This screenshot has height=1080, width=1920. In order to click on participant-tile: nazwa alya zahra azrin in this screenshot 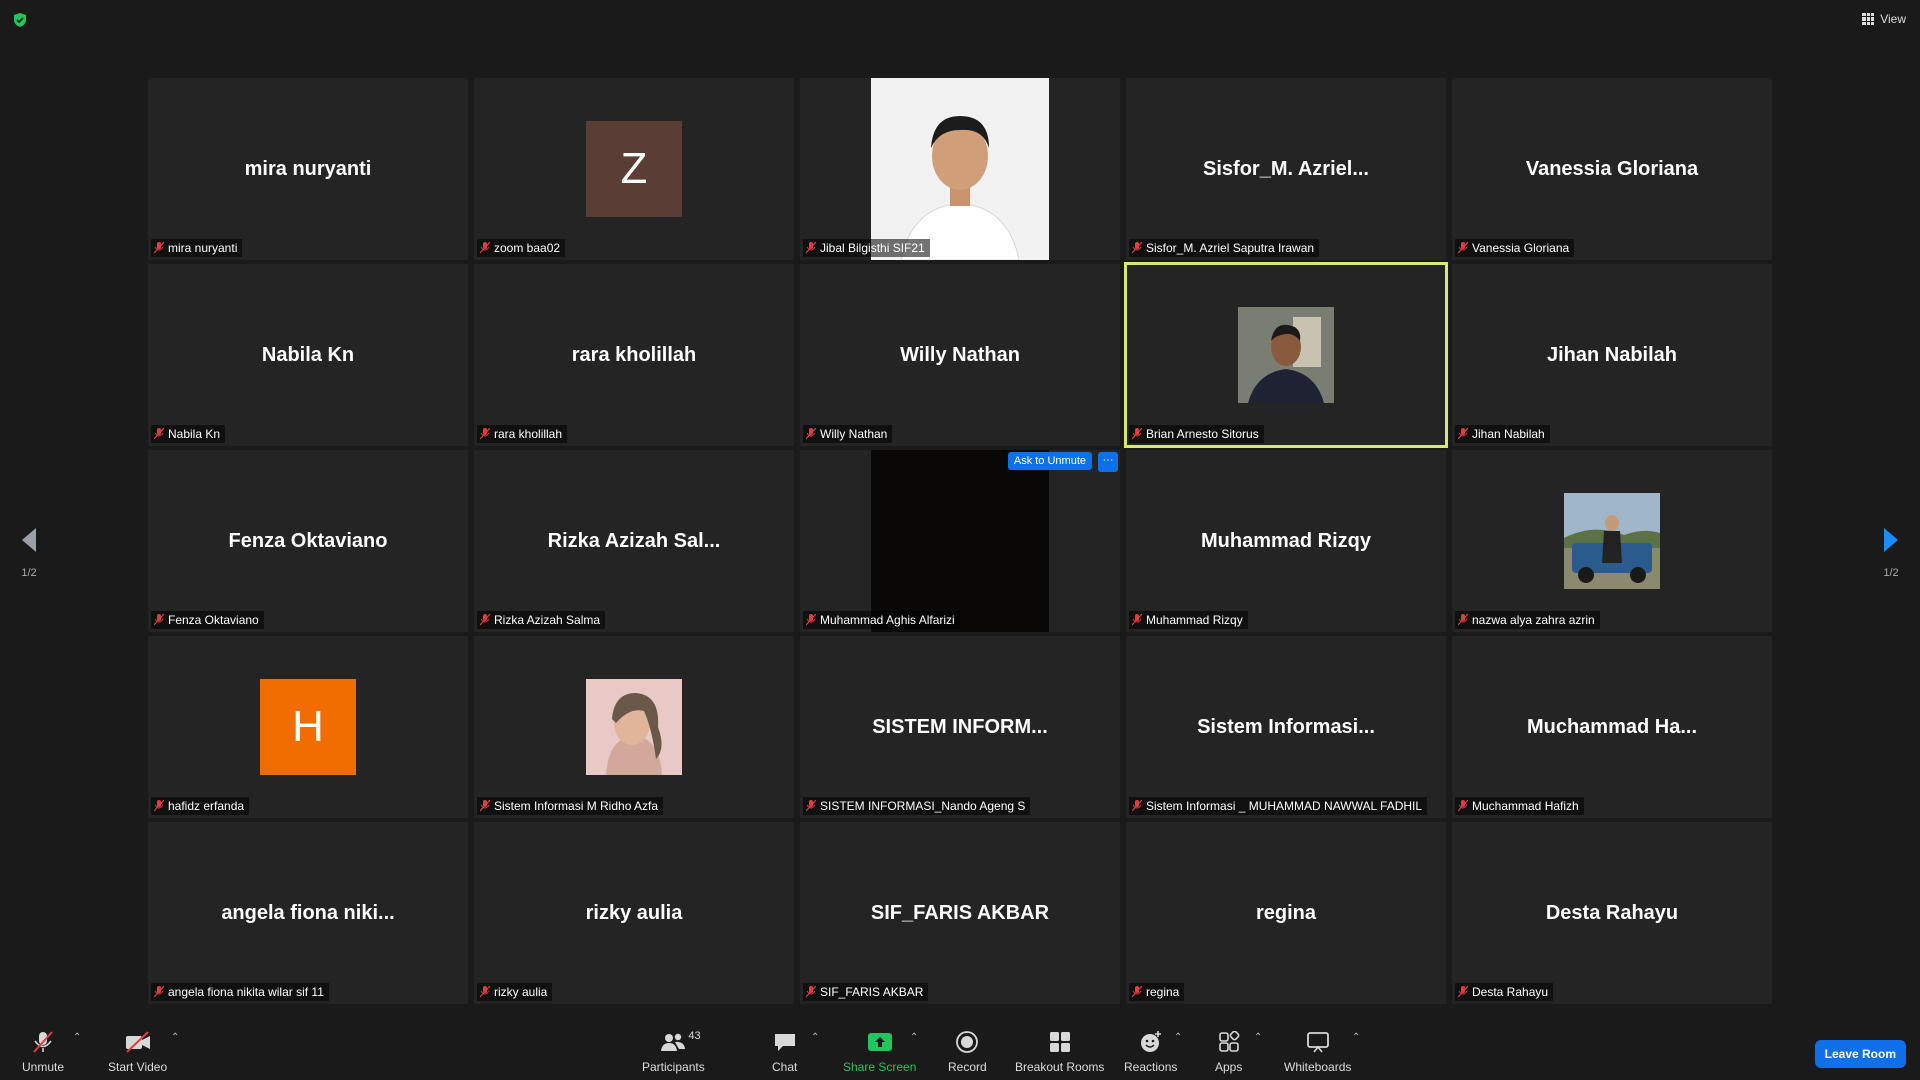, I will do `click(1612, 541)`.